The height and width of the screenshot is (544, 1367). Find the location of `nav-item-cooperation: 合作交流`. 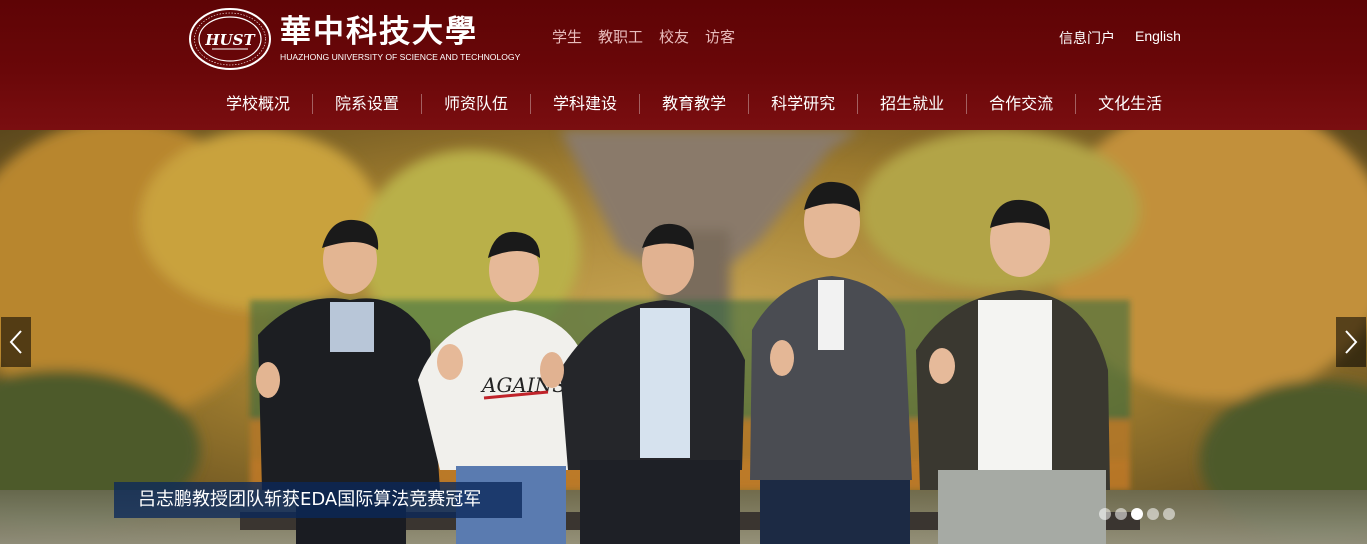

nav-item-cooperation: 合作交流 is located at coordinates (1021, 104).